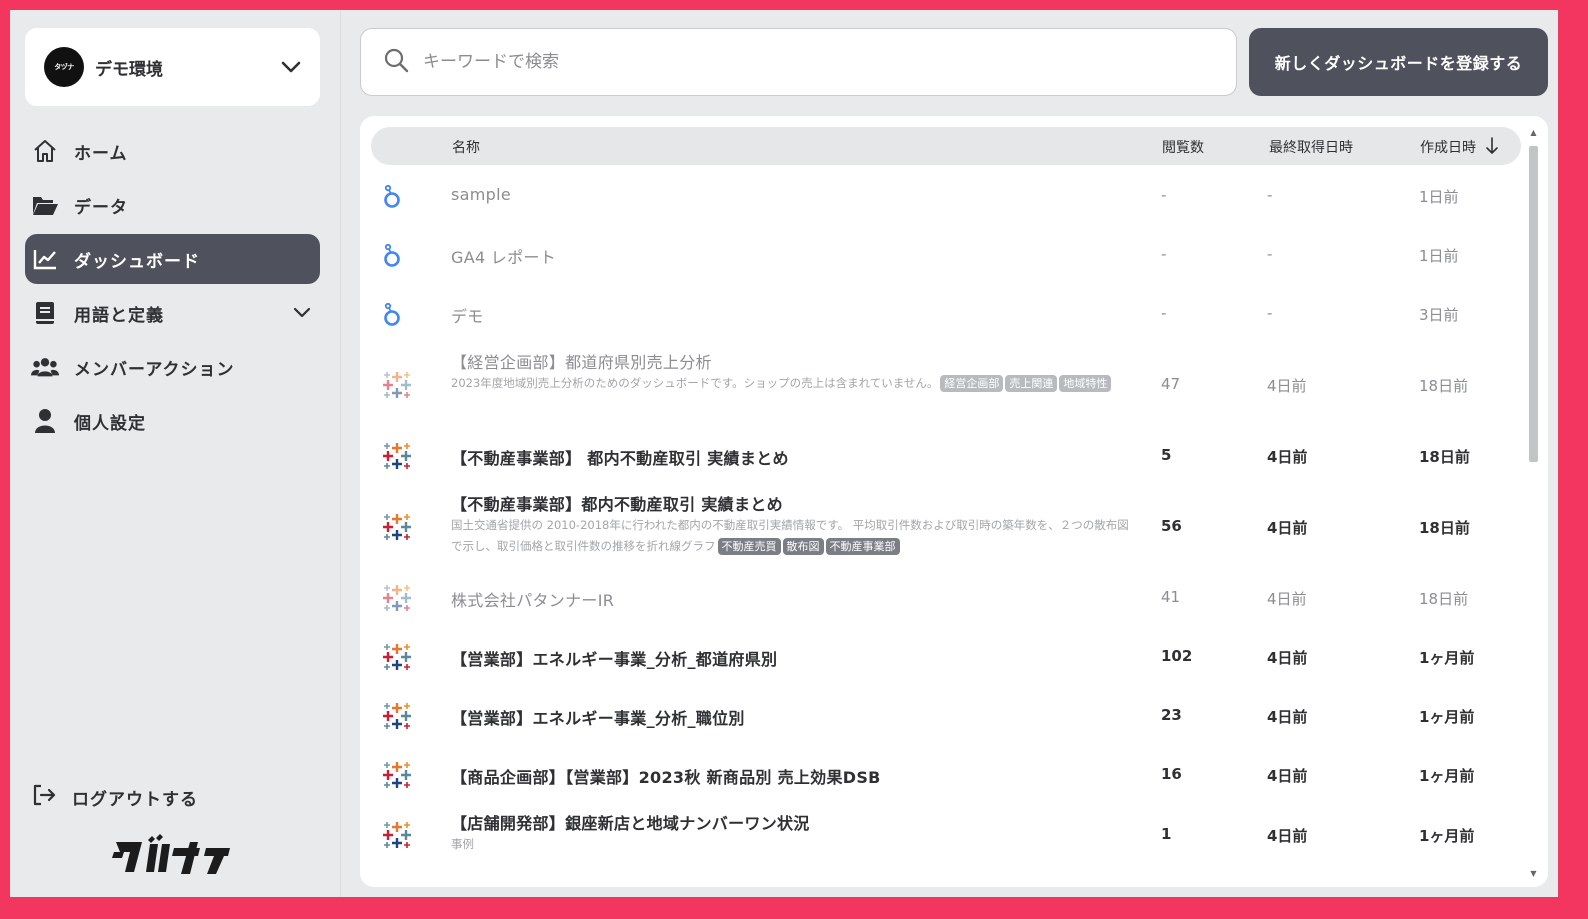 The image size is (1588, 919). I want to click on table-row: 【店舗開発部】銀座新店と地域ナンバーワン状況 事例 1 4日前 1ヶ月前, so click(940, 834).